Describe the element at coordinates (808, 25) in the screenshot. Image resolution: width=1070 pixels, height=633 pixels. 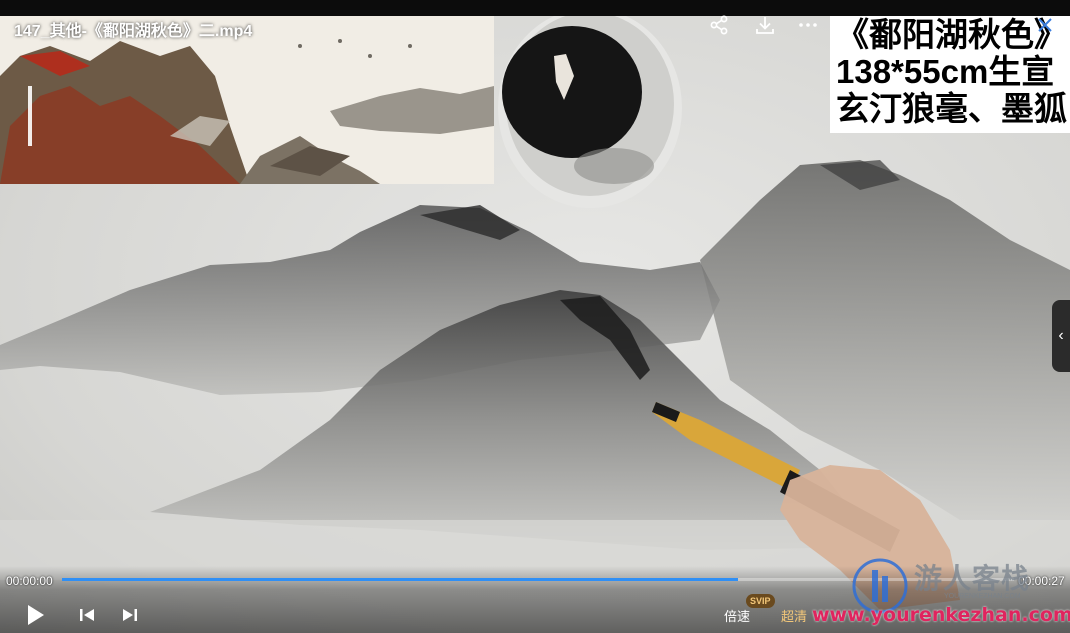
I see `more-icon` at that location.